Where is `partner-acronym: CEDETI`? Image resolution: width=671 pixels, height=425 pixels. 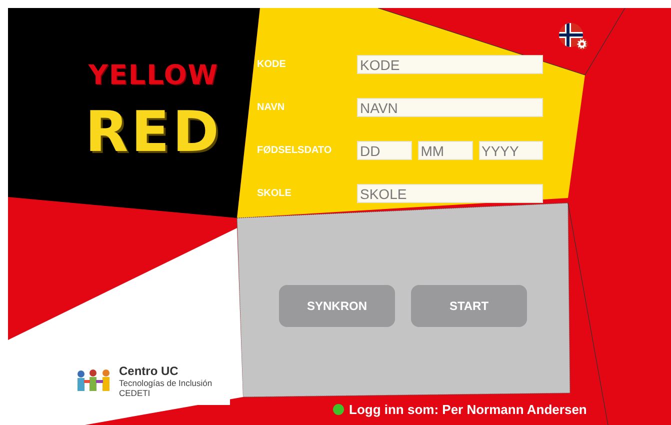
partner-acronym: CEDETI is located at coordinates (134, 393).